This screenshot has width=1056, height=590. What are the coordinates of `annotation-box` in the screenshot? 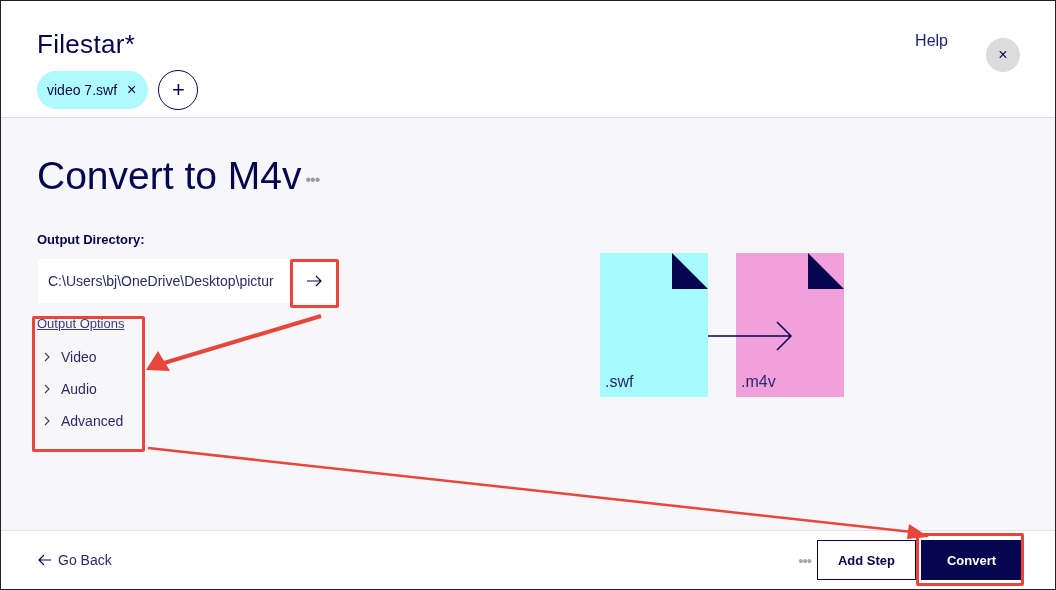 It's located at (314, 283).